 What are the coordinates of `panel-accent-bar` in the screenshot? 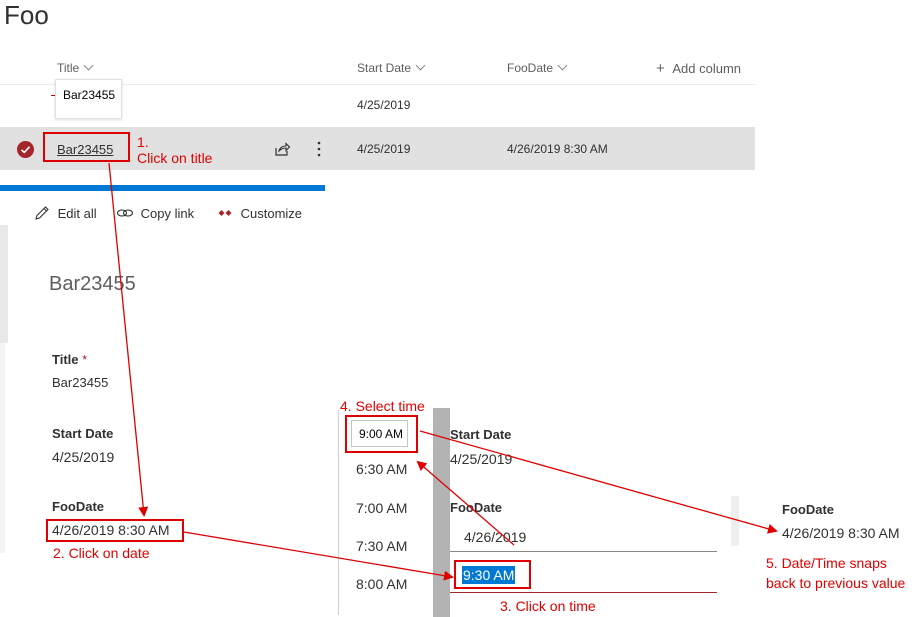 It's located at (162, 188).